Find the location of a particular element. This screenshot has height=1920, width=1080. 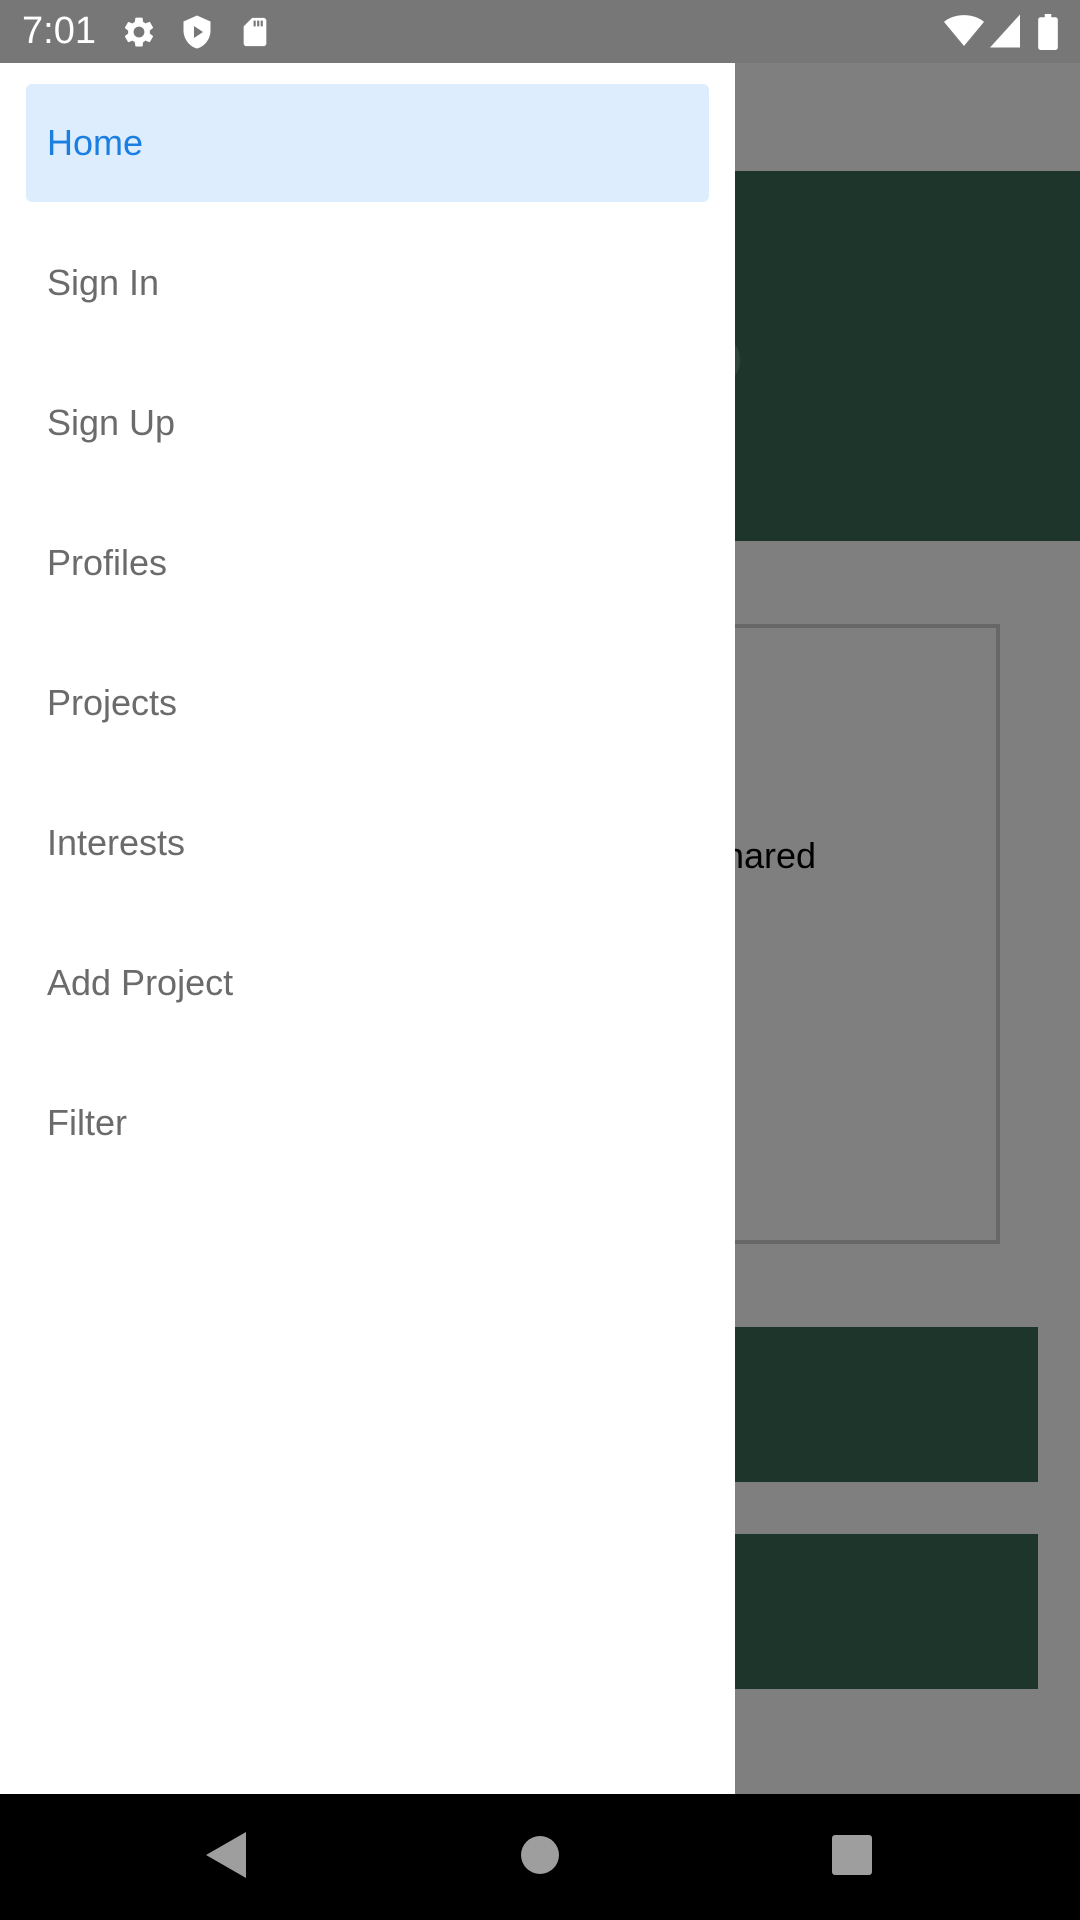

settings-icon is located at coordinates (139, 32).